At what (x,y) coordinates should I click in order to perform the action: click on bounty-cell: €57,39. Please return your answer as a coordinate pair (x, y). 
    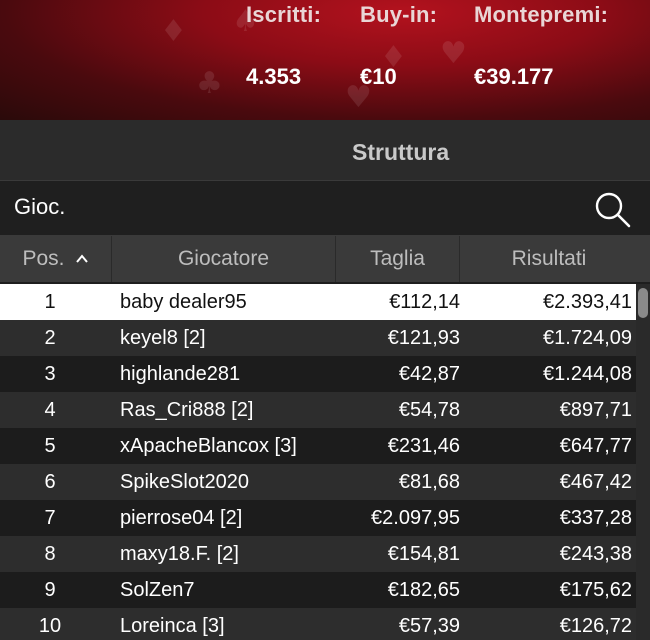
    Looking at the image, I should click on (429, 625).